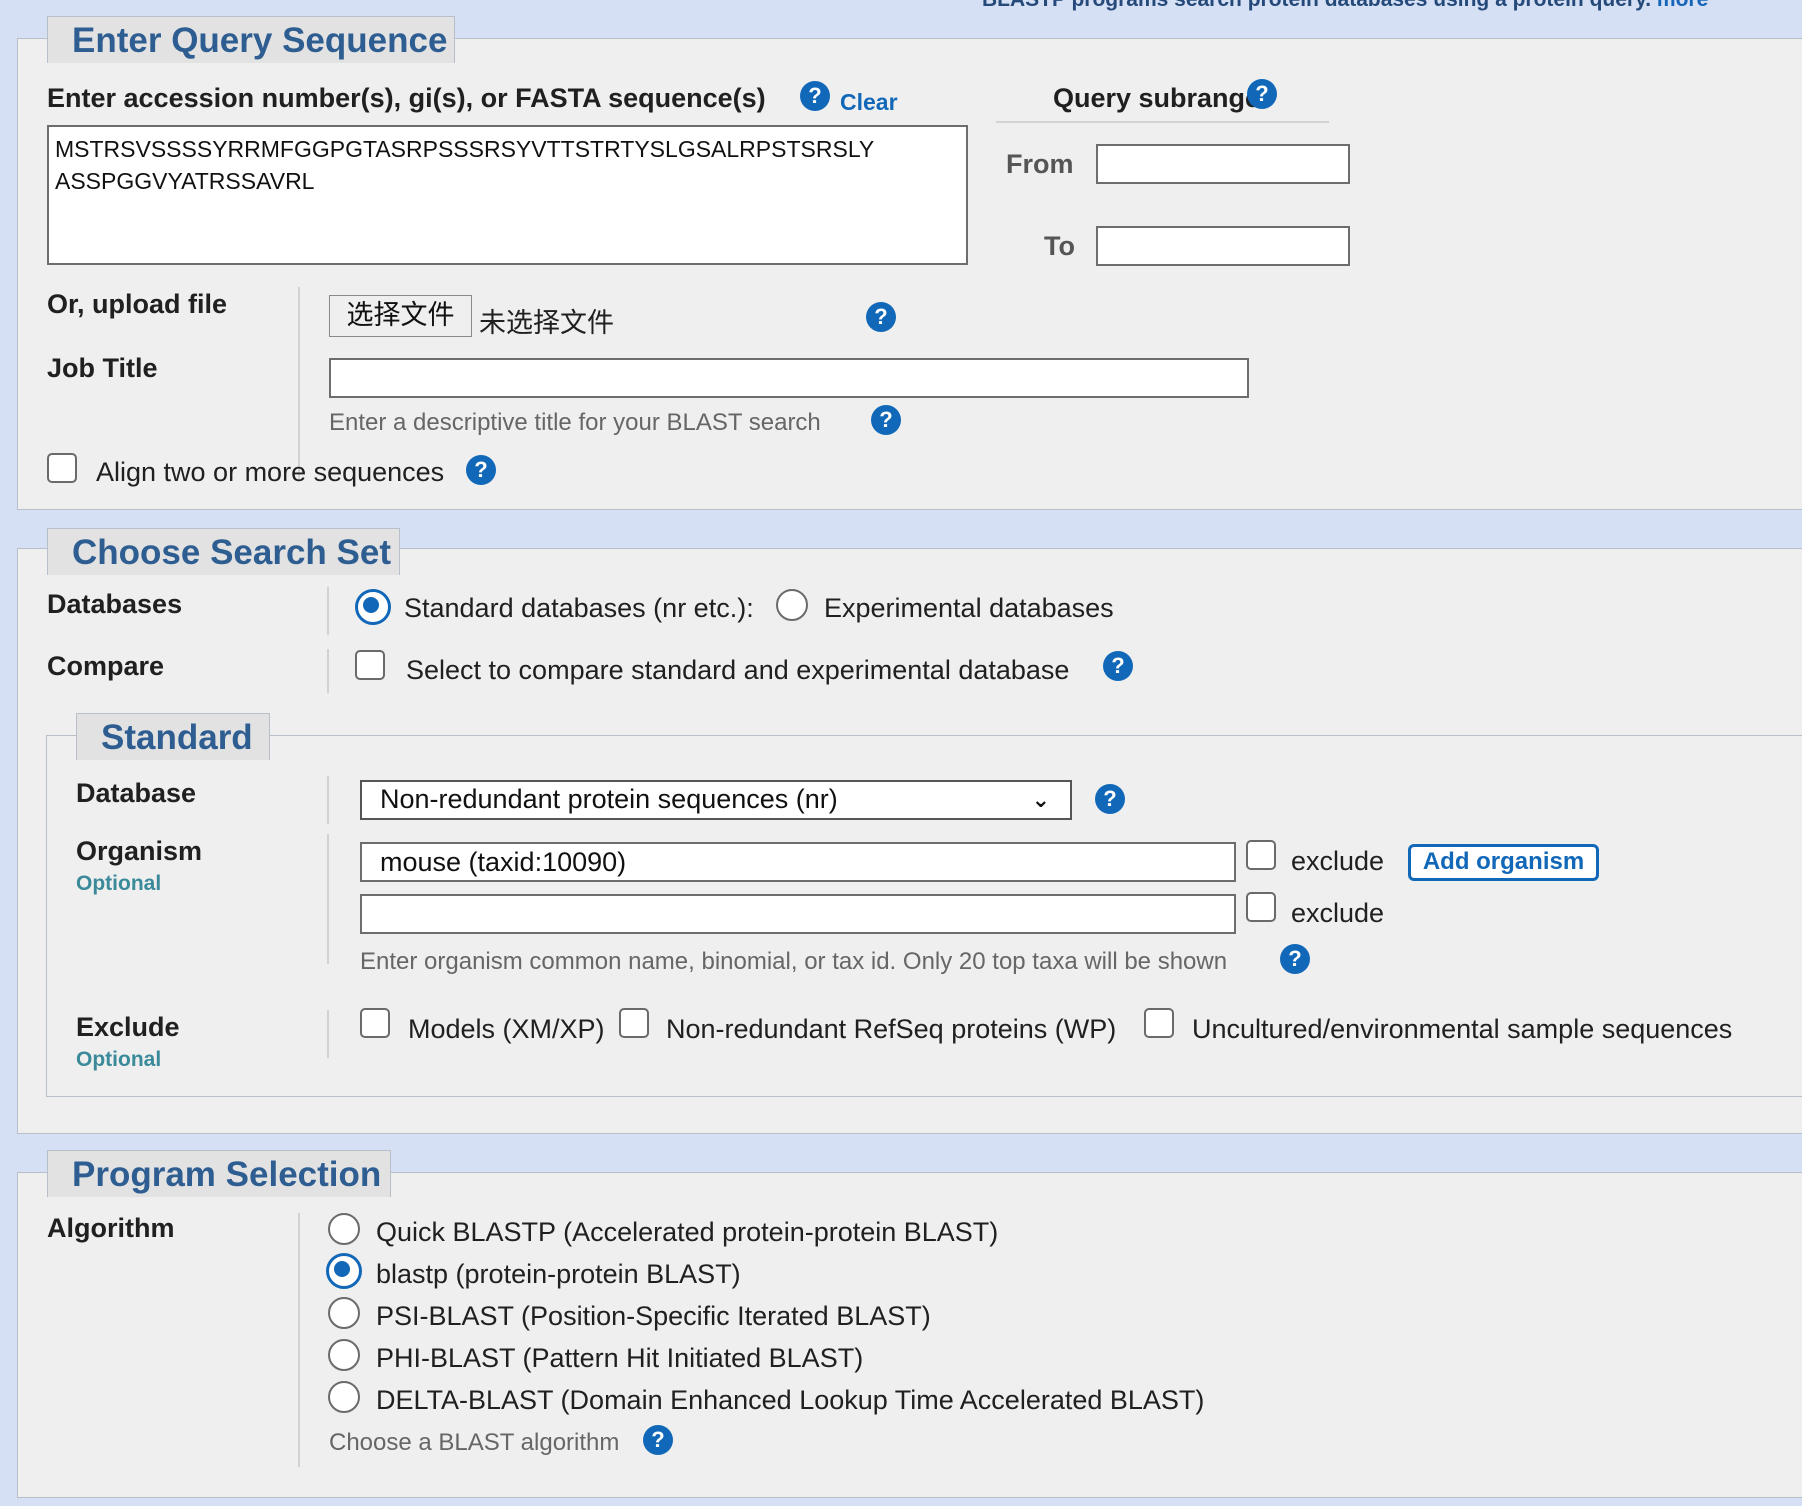 The width and height of the screenshot is (1802, 1506). What do you see at coordinates (891, 1029) in the screenshot?
I see `exclude-refseq-label: Non-redundant RefSeq proteins (WP)` at bounding box center [891, 1029].